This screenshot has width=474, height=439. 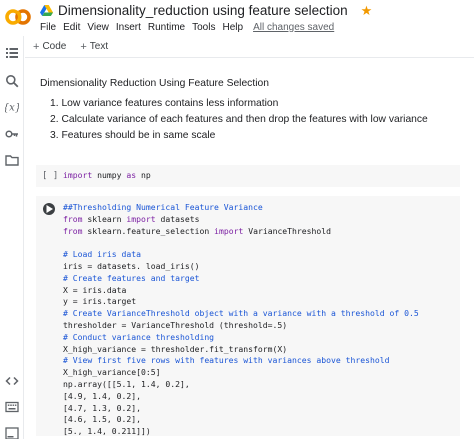 What do you see at coordinates (11, 80) in the screenshot?
I see `search-icon` at bounding box center [11, 80].